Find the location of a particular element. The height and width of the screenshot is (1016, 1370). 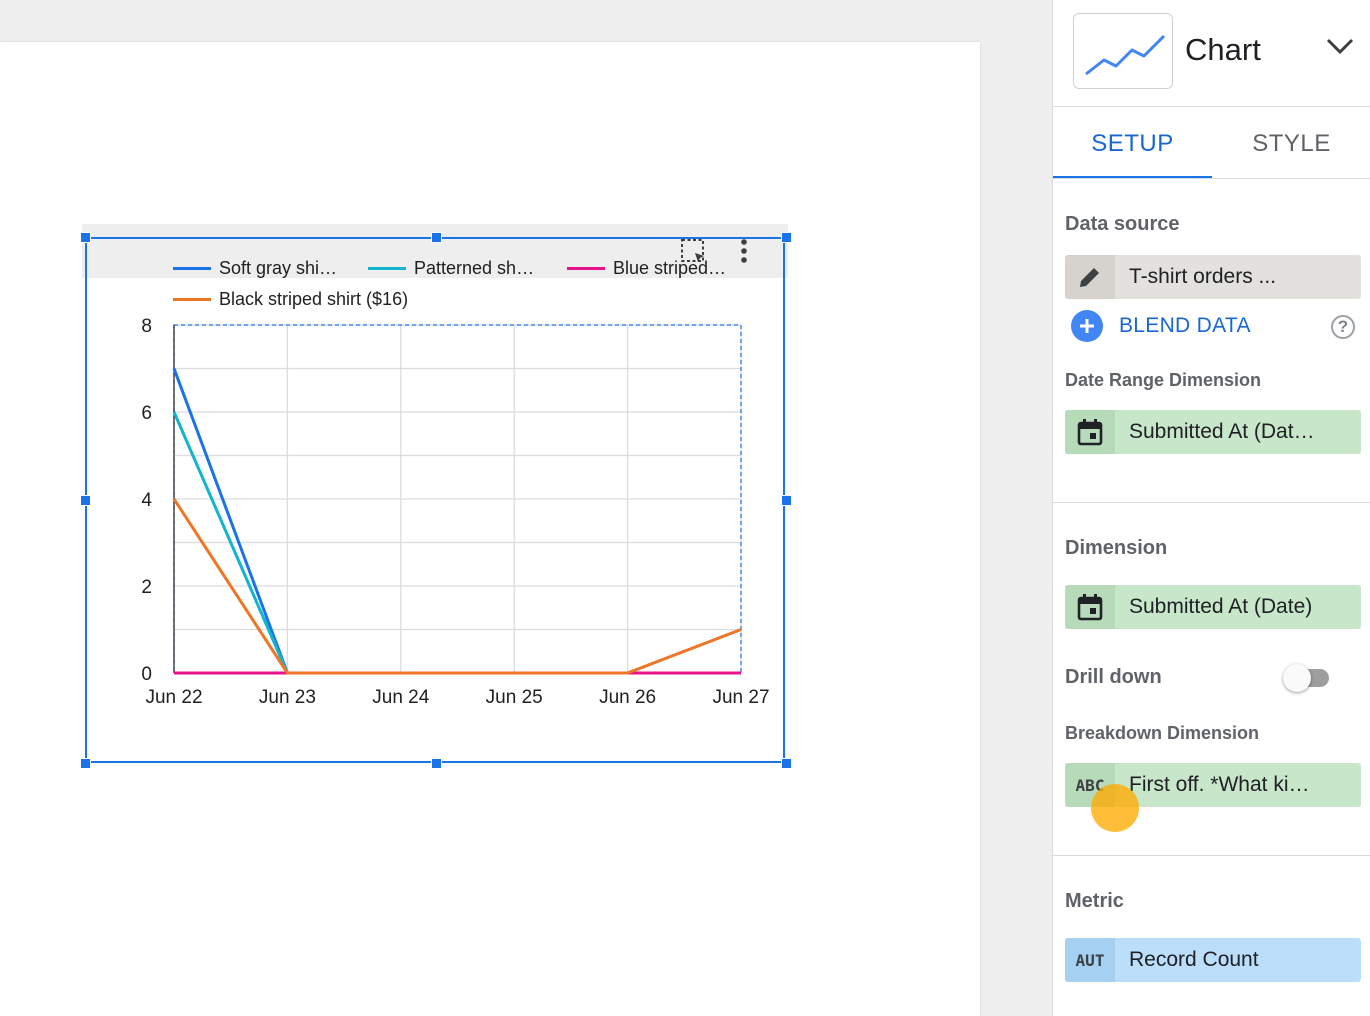

plus-icon is located at coordinates (1087, 326).